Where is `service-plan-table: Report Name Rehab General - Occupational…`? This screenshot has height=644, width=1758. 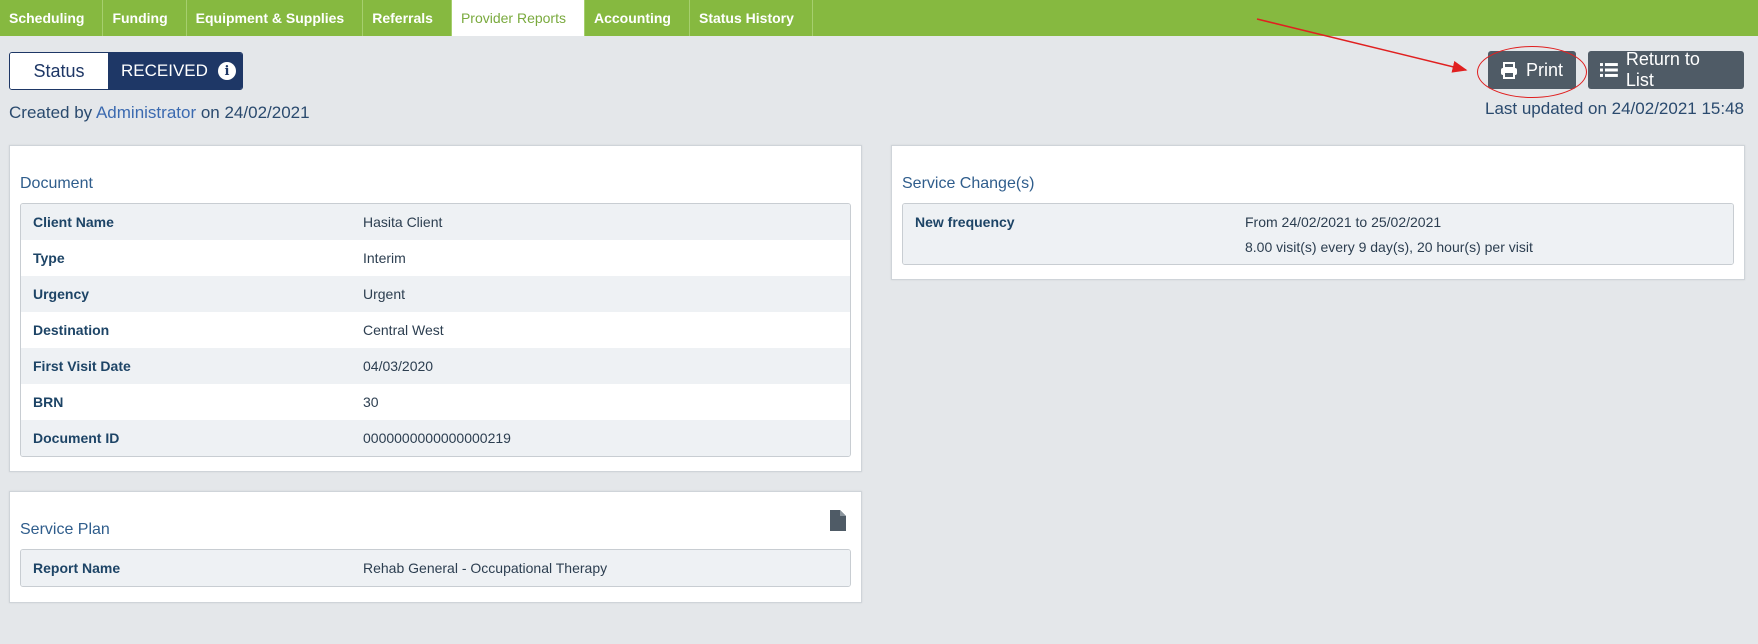 service-plan-table: Report Name Rehab General - Occupational… is located at coordinates (435, 568).